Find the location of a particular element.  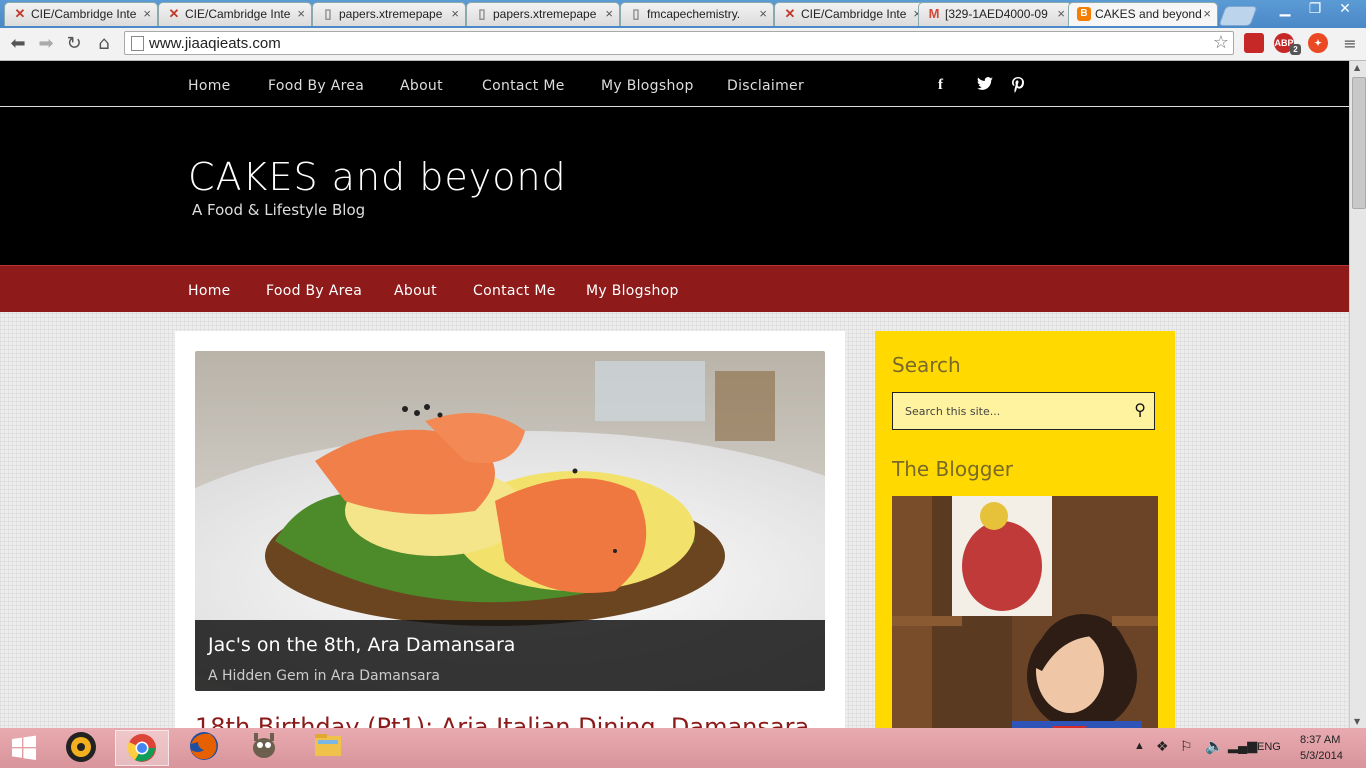

firefox-icon is located at coordinates (204, 748).